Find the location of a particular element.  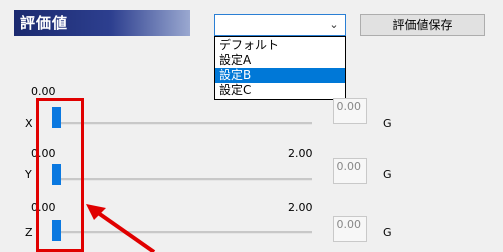

x-min-label: 0.00 is located at coordinates (43, 91).